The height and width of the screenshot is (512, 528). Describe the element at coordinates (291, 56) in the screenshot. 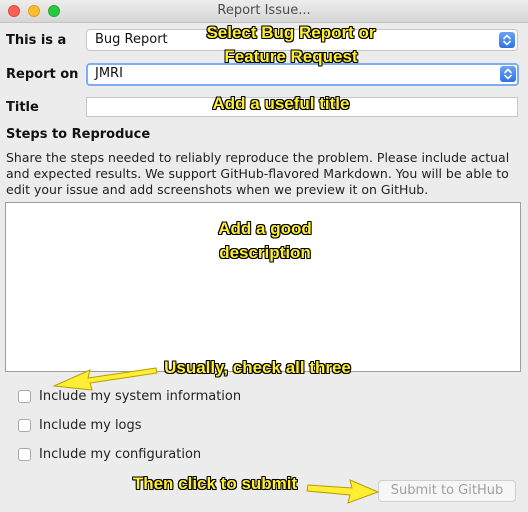

I see `annotation-select-type-line2: Feature Request` at that location.